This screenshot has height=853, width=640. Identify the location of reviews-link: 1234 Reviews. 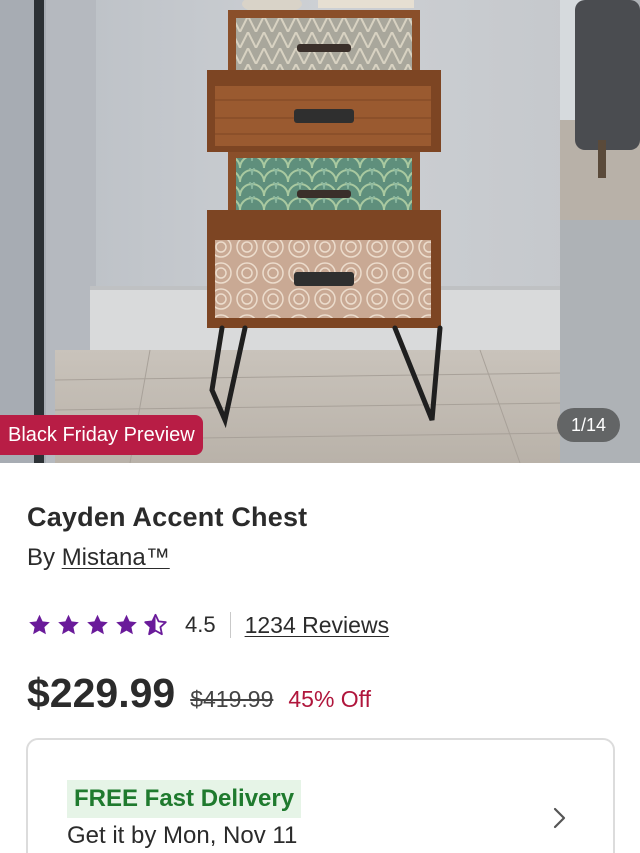
(317, 625).